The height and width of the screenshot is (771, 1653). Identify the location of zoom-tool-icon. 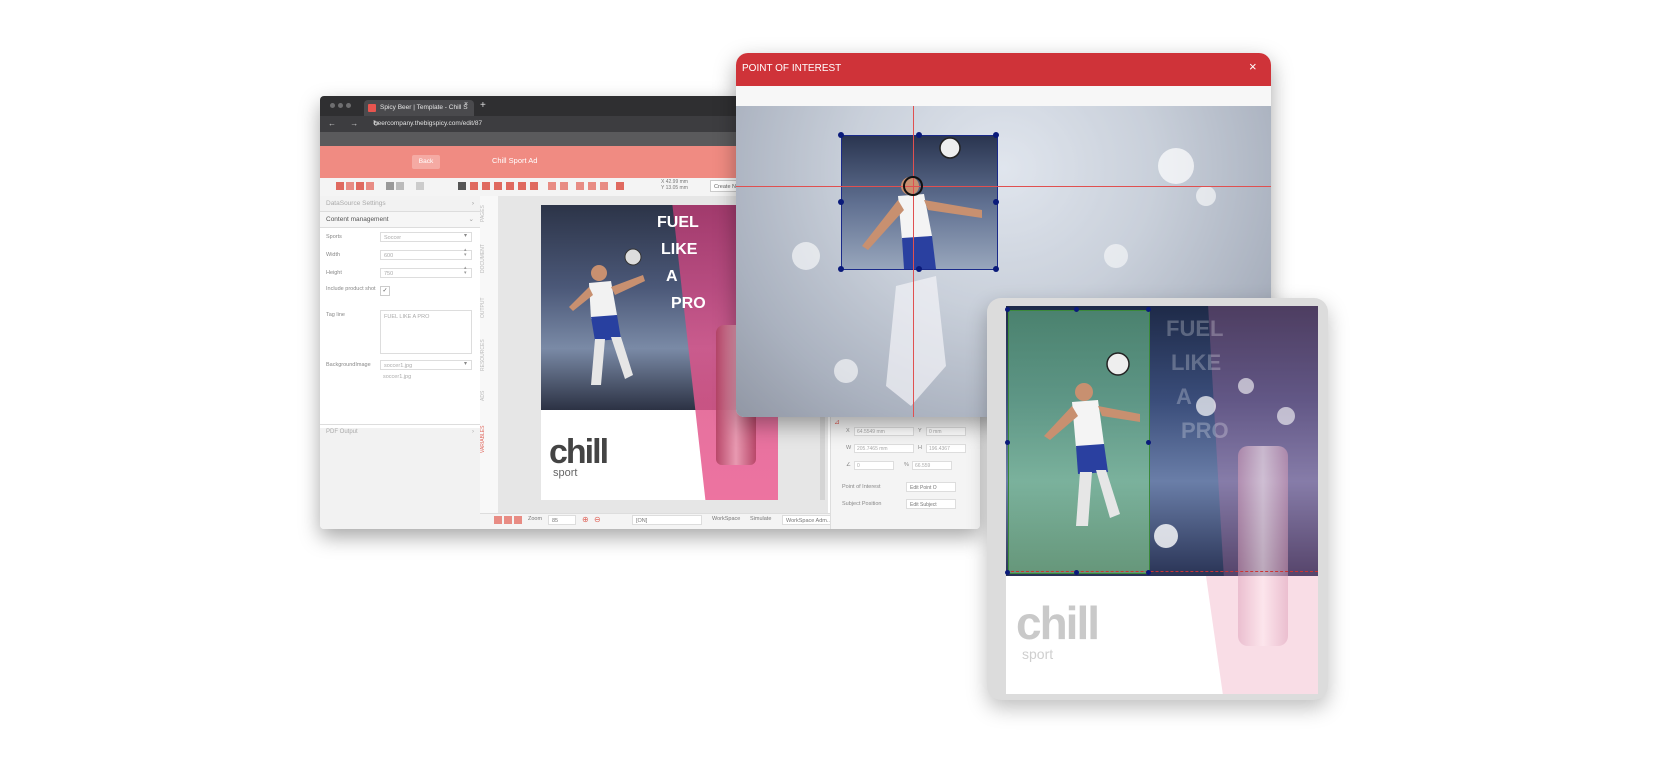
(510, 186).